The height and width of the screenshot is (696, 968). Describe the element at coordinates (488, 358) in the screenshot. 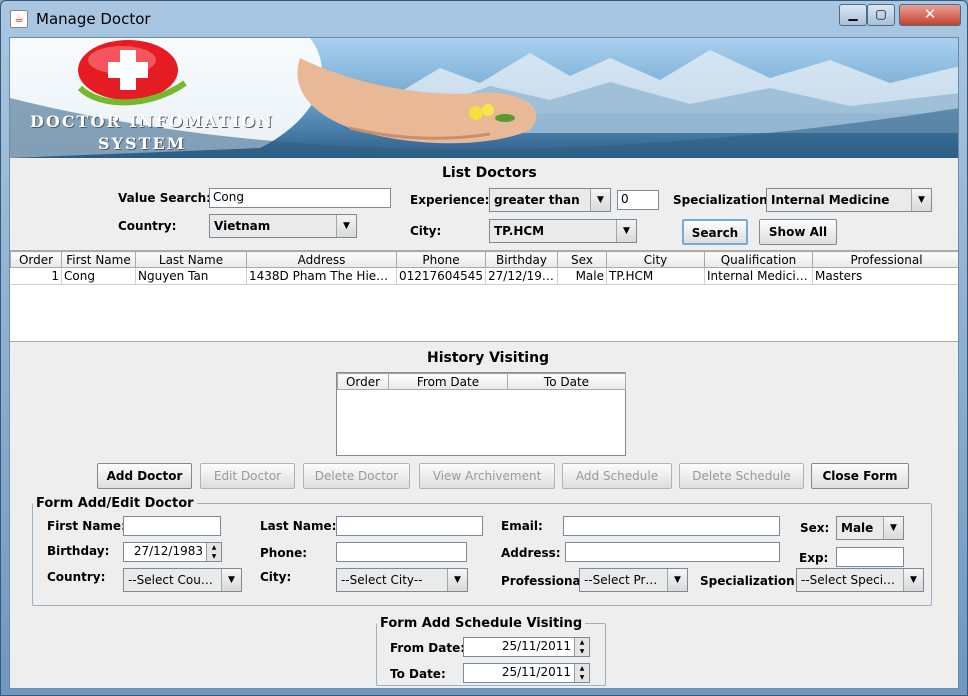

I see `history-visiting-heading: History Visiting` at that location.